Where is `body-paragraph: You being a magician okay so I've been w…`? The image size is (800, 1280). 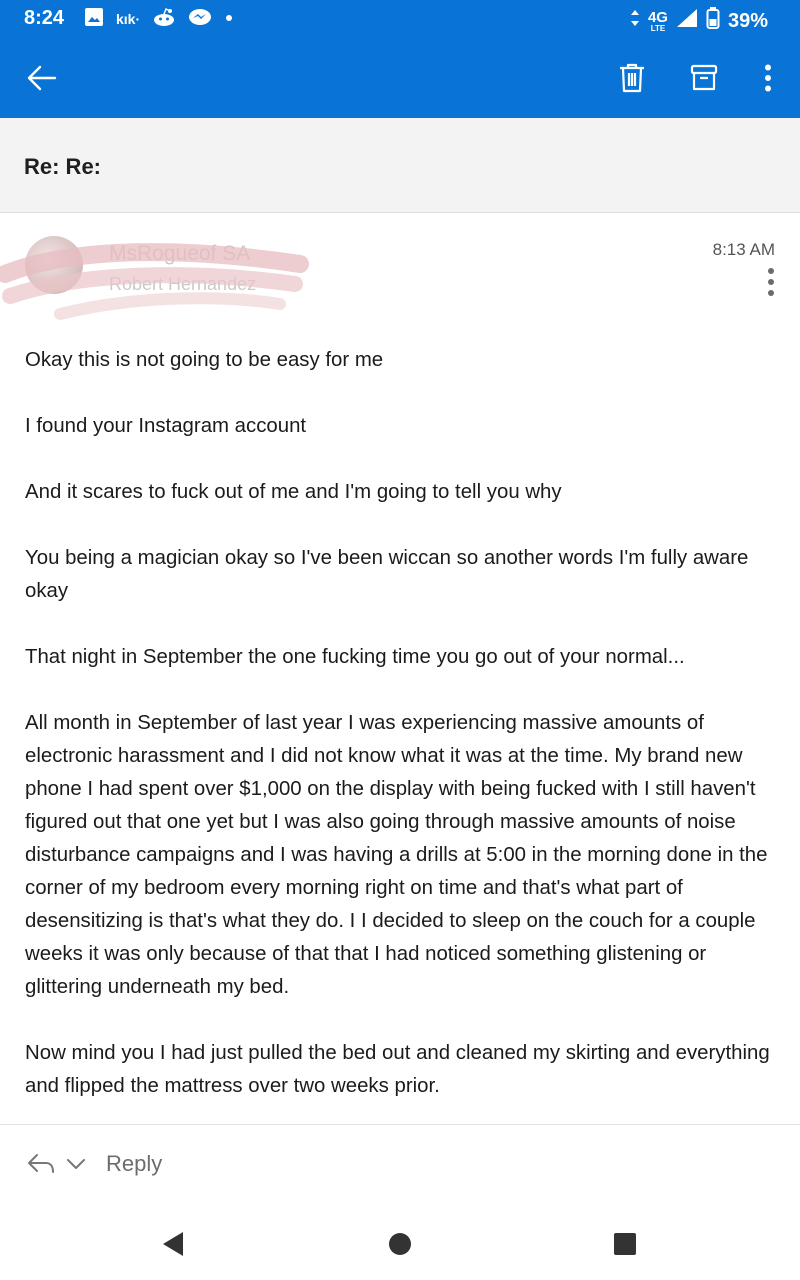
body-paragraph: You being a magician okay so I've been w… is located at coordinates (387, 574).